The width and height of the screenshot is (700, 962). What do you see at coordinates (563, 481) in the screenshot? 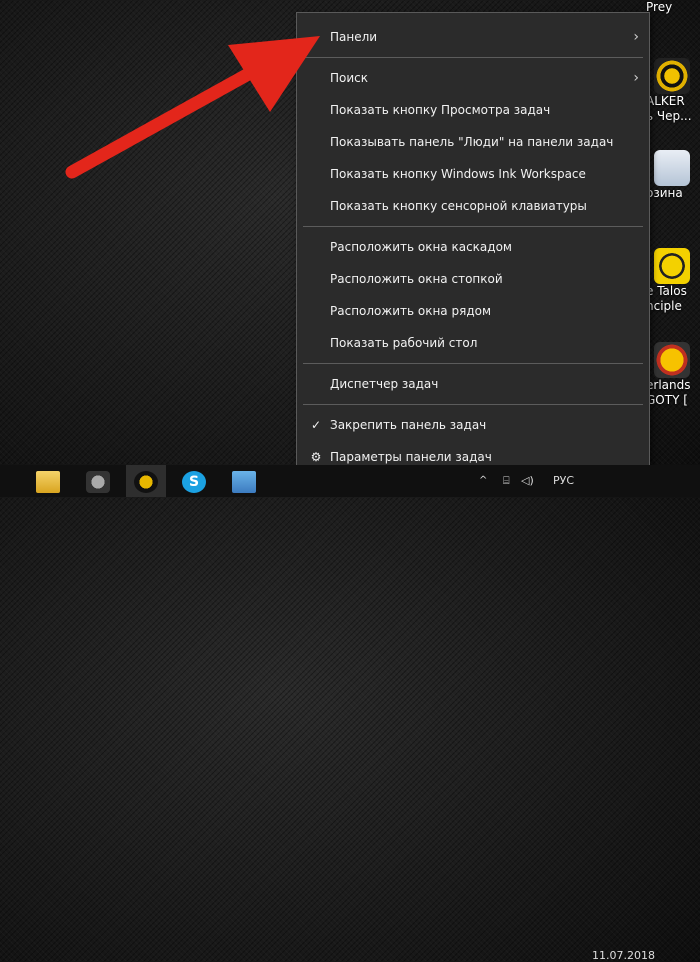
I see `language-indicator: РУС` at bounding box center [563, 481].